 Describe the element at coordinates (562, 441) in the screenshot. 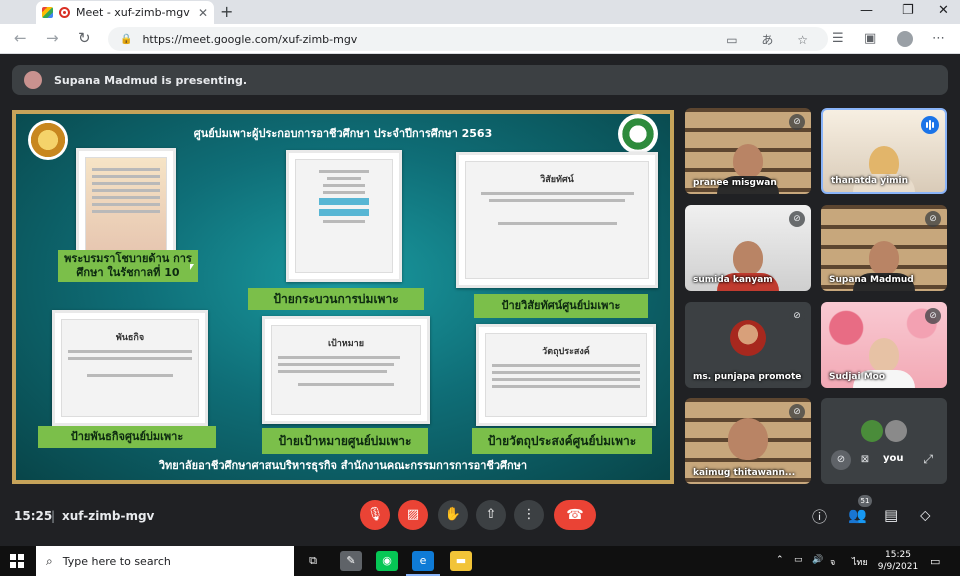

I see `objective-label: ป้ายวัตถุประสงค์ศูนย์บ่มเพาะ` at that location.